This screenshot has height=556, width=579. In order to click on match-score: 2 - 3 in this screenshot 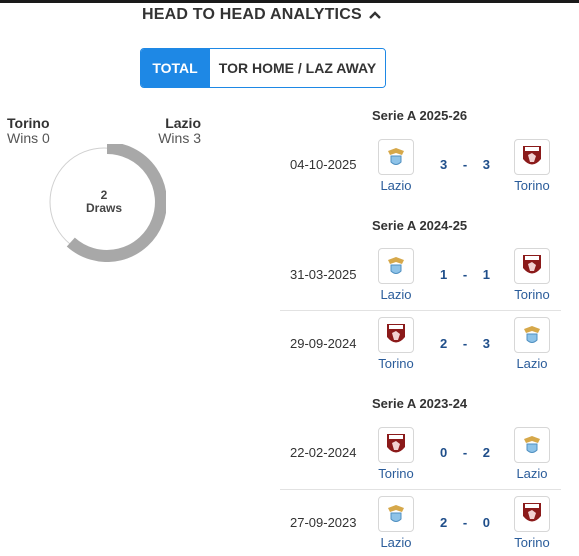, I will do `click(465, 343)`.